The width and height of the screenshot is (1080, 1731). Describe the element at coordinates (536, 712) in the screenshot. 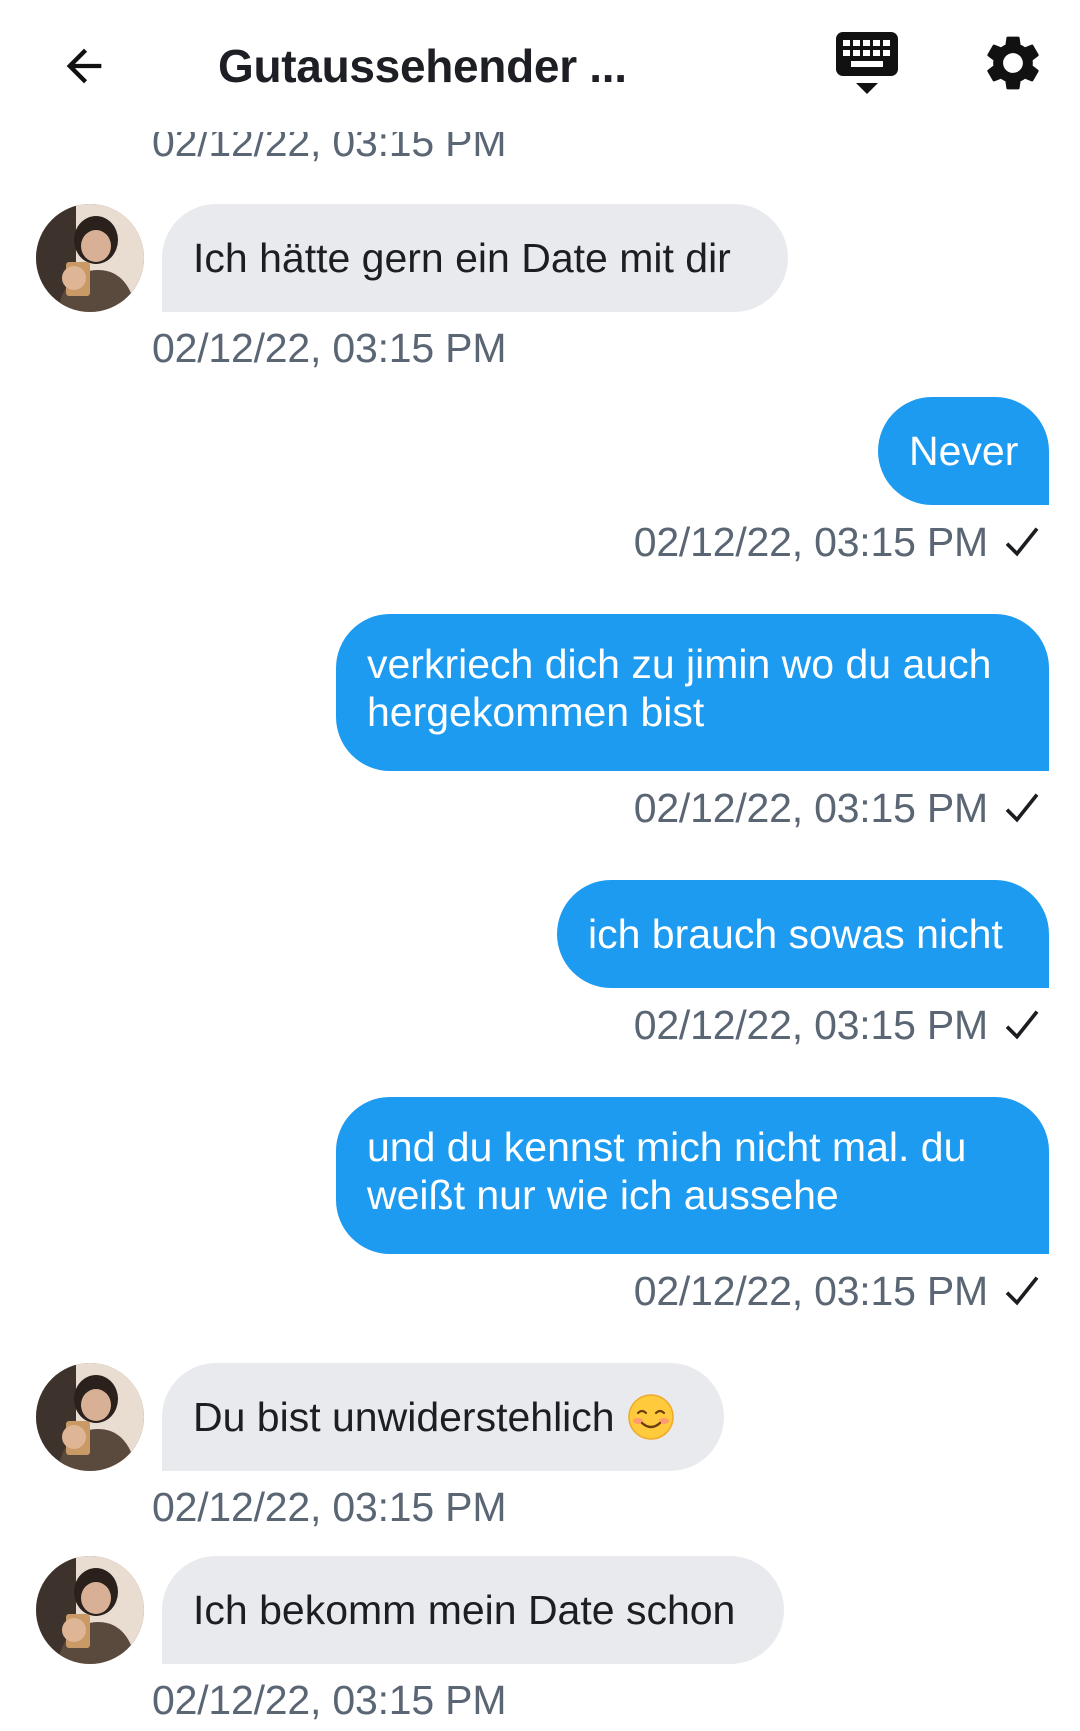

I see `message-text-line: hergekommen bist` at that location.